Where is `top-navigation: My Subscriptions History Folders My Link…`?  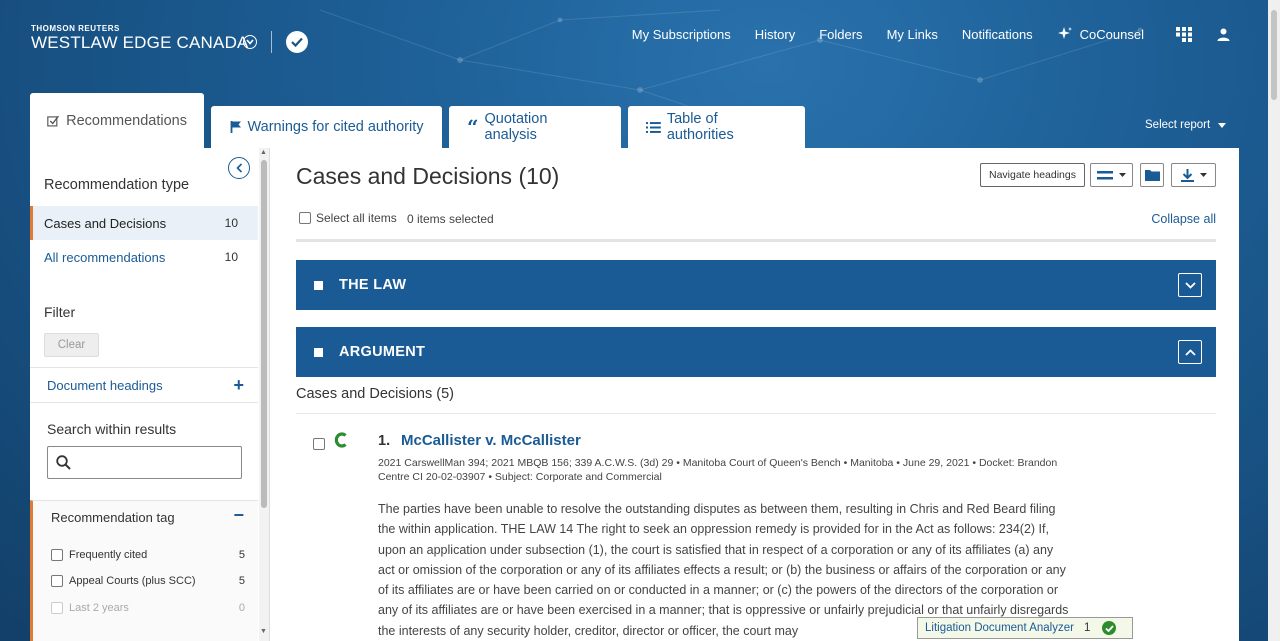
top-navigation: My Subscriptions History Folders My Link… is located at coordinates (931, 34).